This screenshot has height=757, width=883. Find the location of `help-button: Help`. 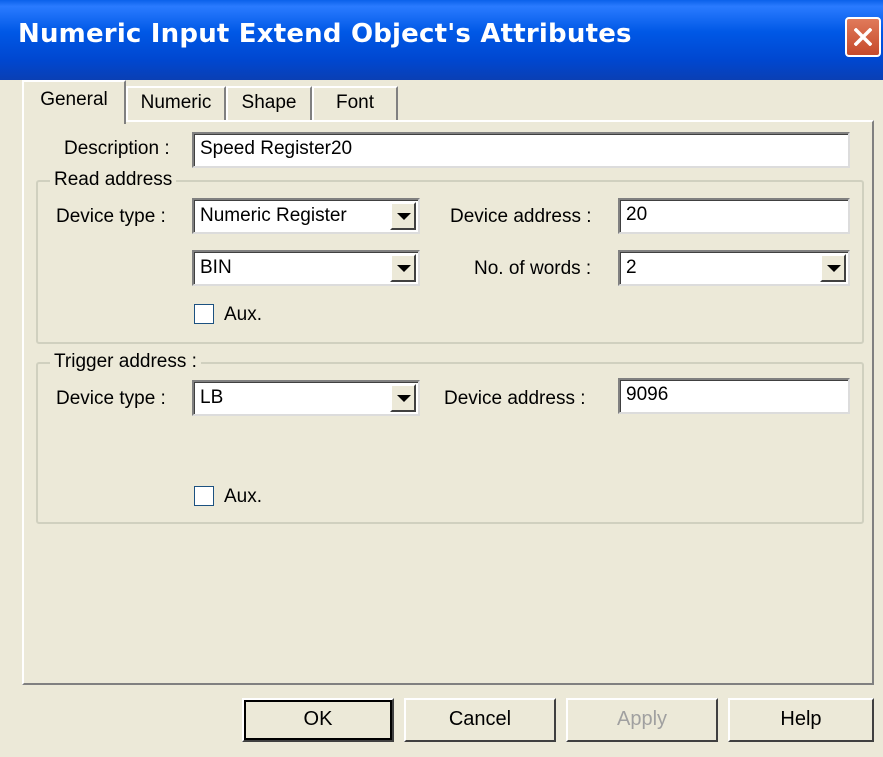

help-button: Help is located at coordinates (801, 720).